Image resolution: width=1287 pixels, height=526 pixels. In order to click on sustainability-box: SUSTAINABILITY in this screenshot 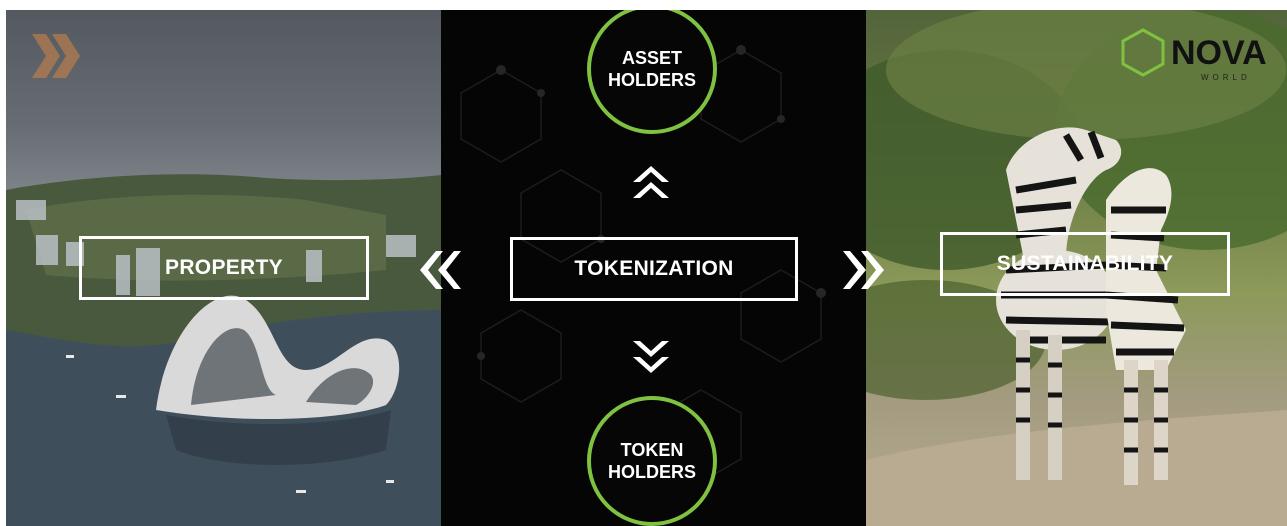, I will do `click(1085, 264)`.